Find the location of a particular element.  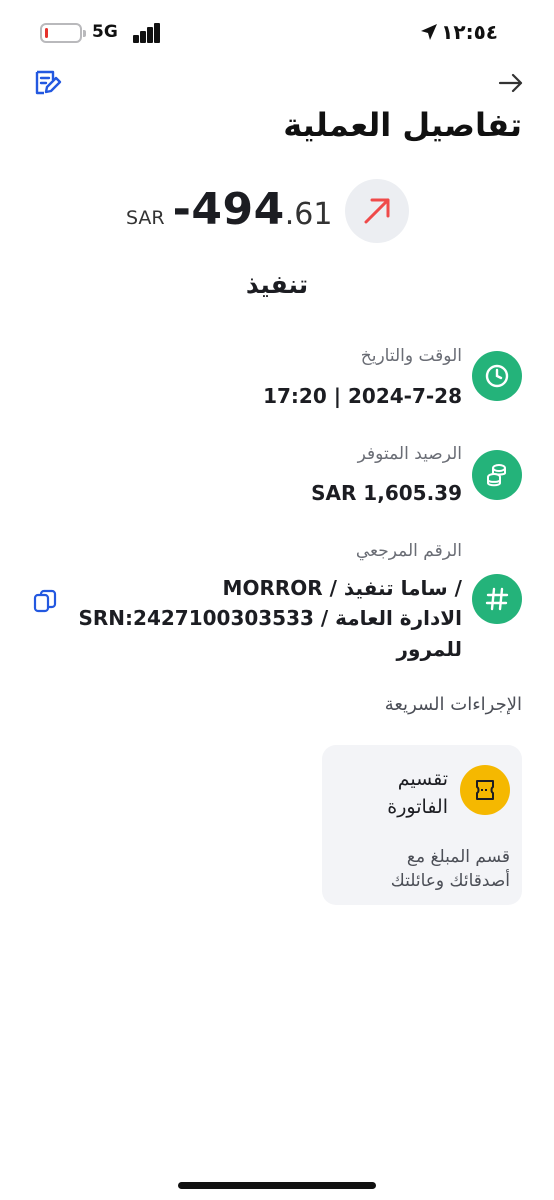

transaction-amount: SAR -494 .61 is located at coordinates (229, 214).